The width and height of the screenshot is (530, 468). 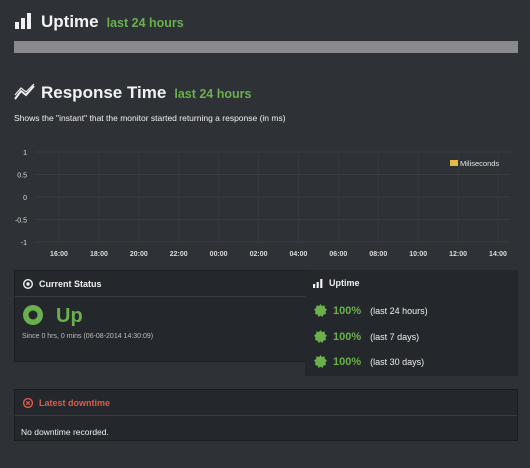 What do you see at coordinates (266, 47) in the screenshot?
I see `uptime-bar` at bounding box center [266, 47].